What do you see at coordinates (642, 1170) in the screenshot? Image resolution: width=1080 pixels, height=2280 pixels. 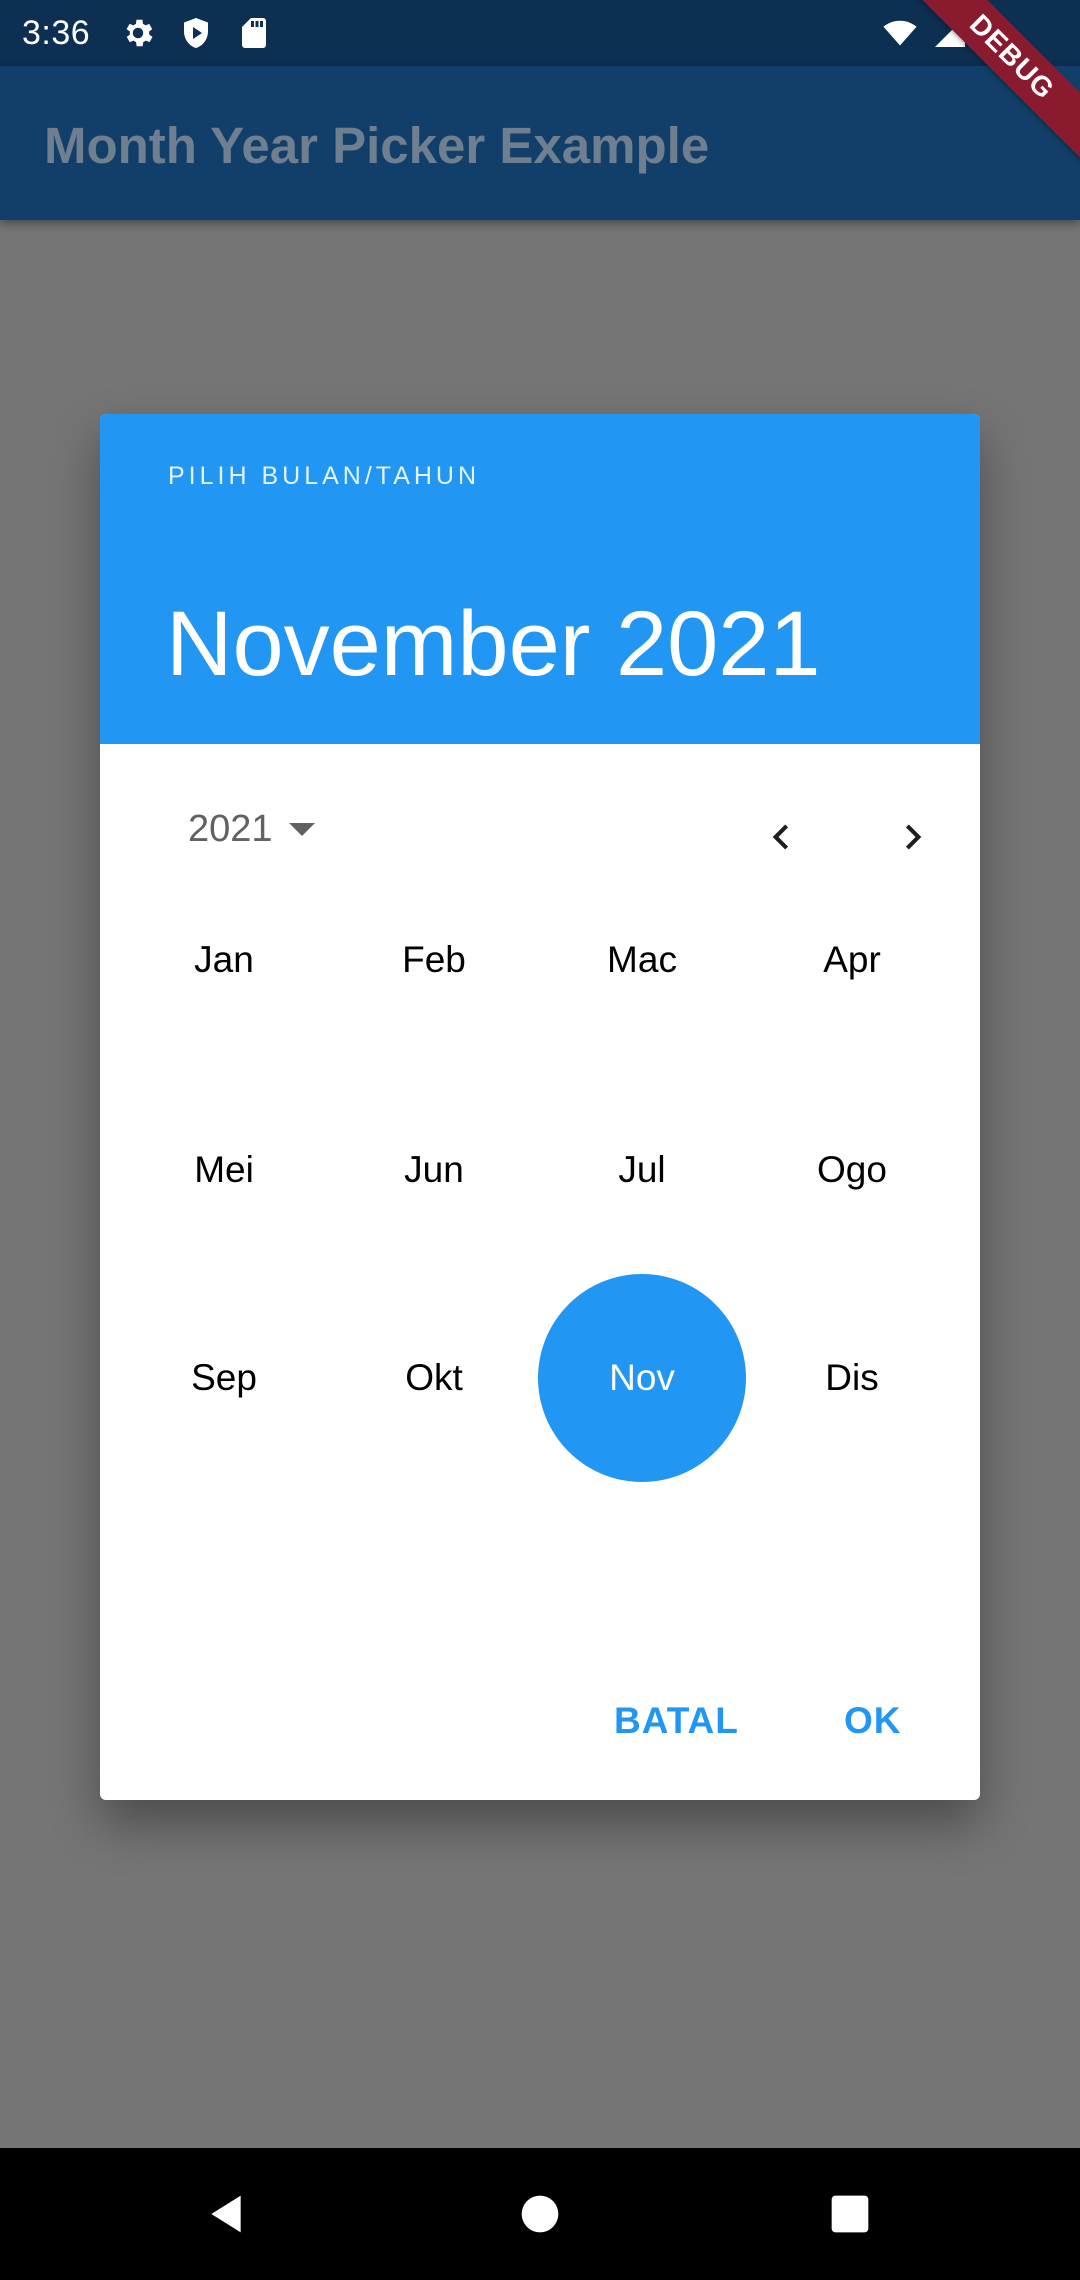 I see `month-jul: Jul` at bounding box center [642, 1170].